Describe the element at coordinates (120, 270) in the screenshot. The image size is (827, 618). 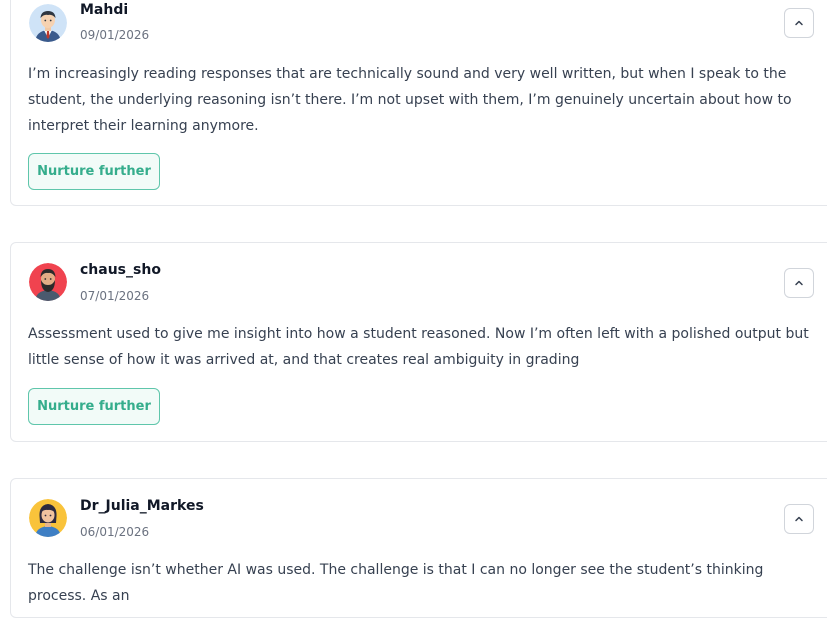
I see `author-name: chaus_sho` at that location.